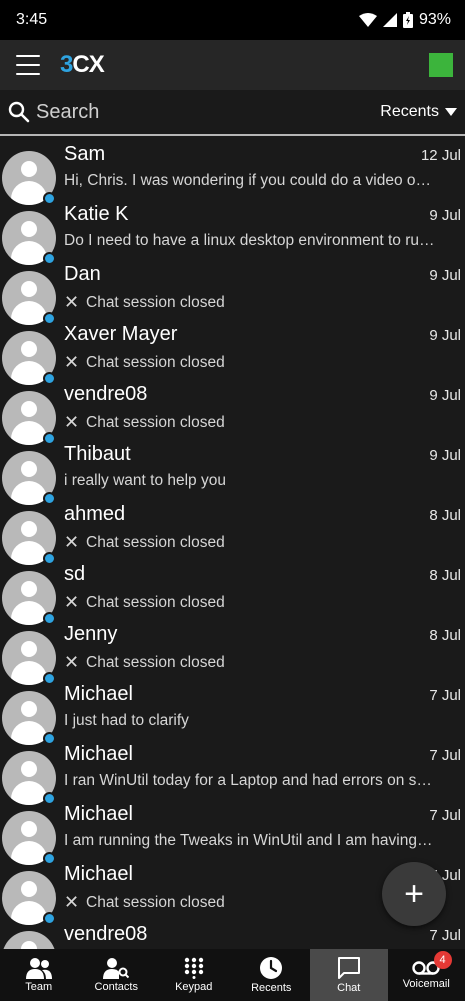  Describe the element at coordinates (32, 19) in the screenshot. I see `status-time: 3:45` at that location.